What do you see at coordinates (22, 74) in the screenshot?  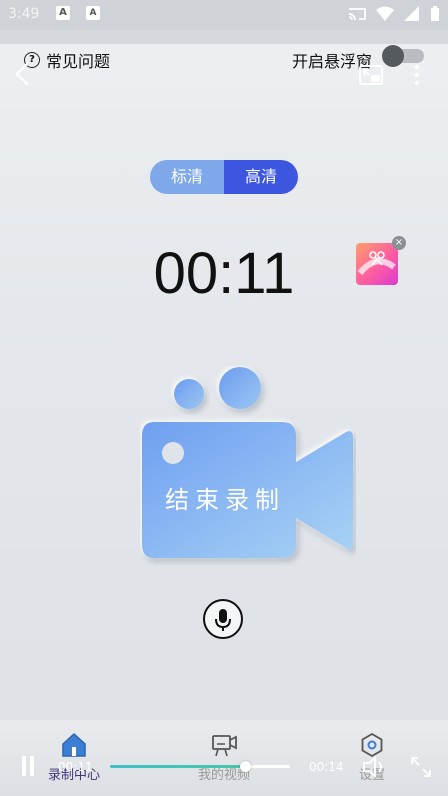 I see `back-arrow-icon` at bounding box center [22, 74].